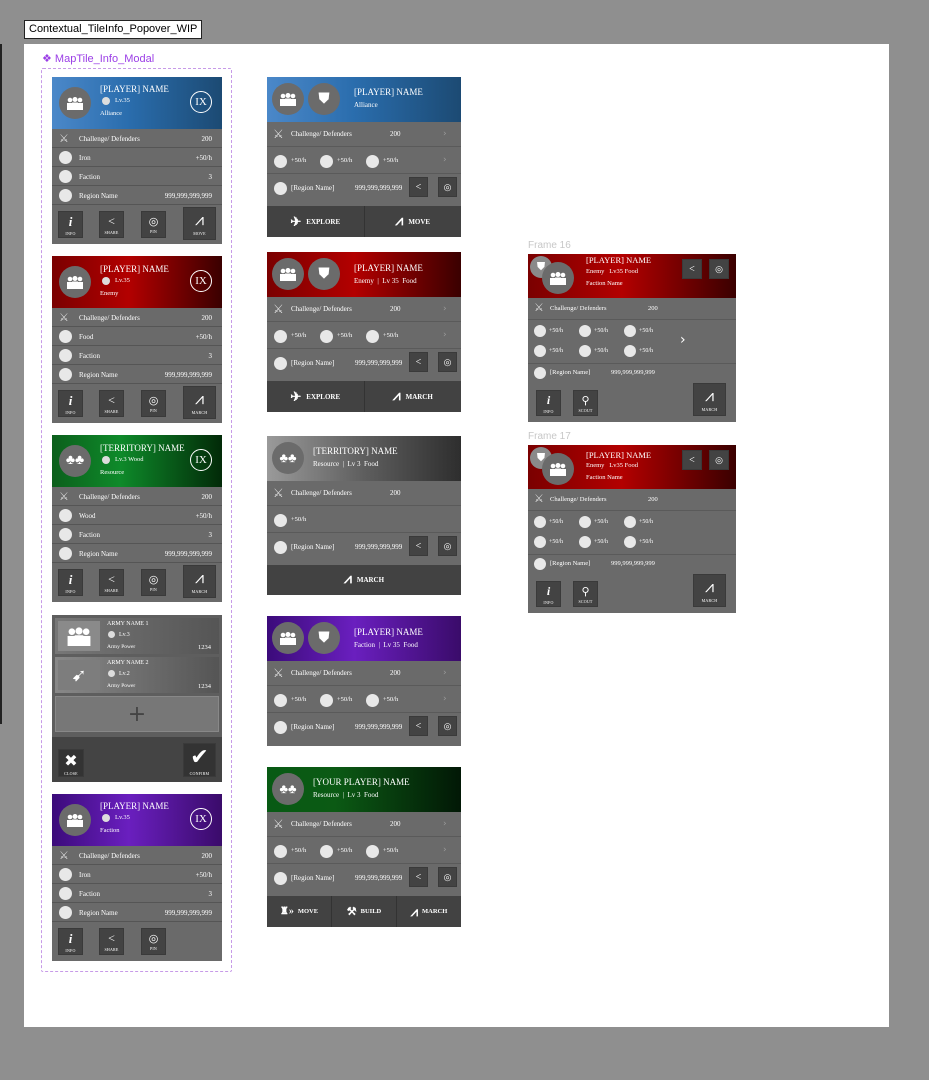  I want to click on player-subtitle: Enemy Lv35 Food, so click(612, 271).